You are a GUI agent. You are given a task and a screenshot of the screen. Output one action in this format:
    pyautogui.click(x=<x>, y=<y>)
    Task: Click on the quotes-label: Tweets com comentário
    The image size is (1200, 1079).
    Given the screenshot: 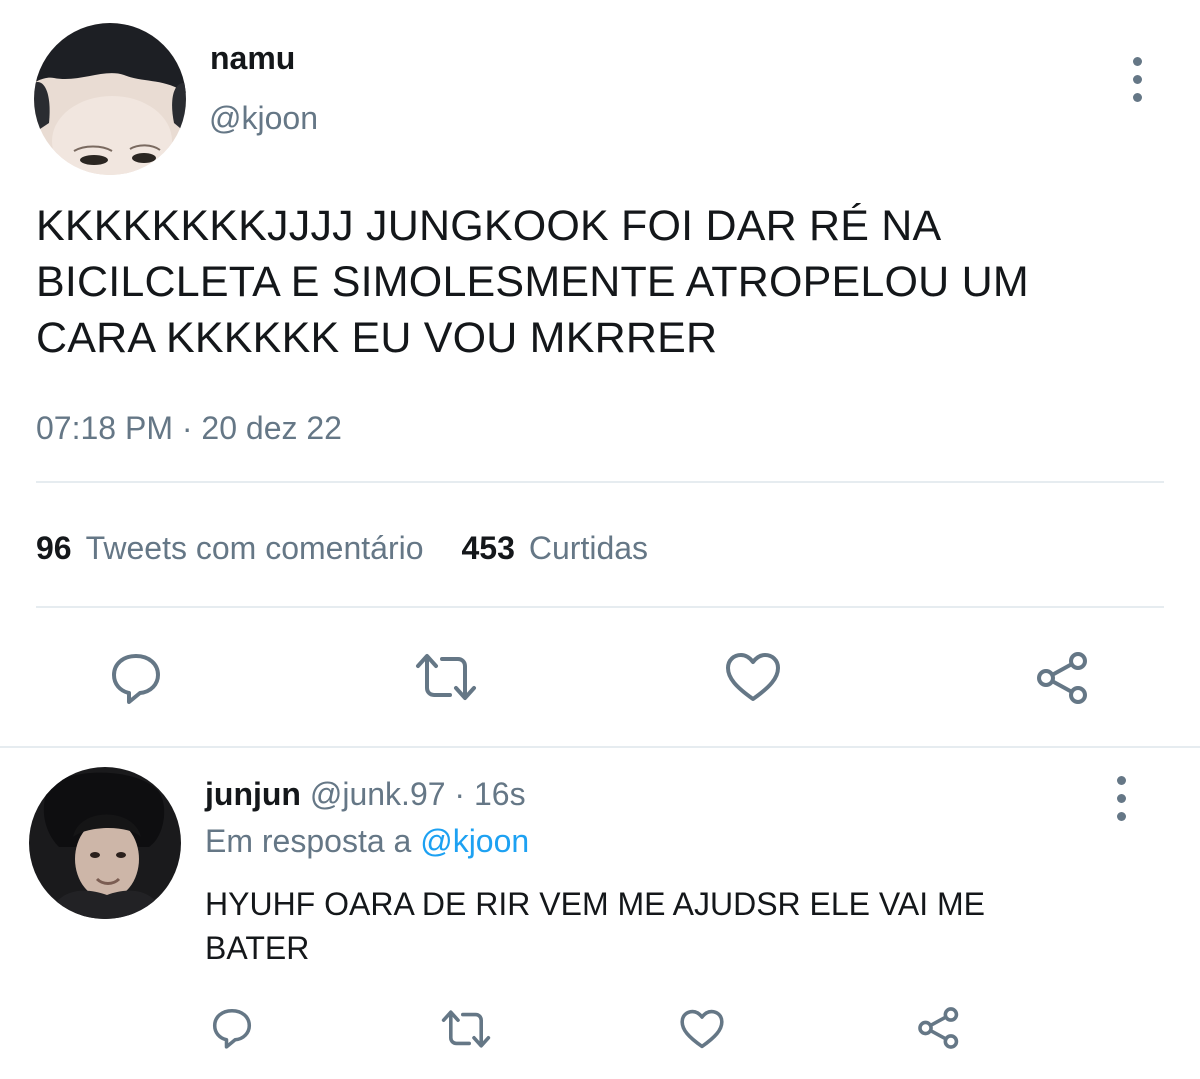 What is the action you would take?
    pyautogui.click(x=255, y=548)
    